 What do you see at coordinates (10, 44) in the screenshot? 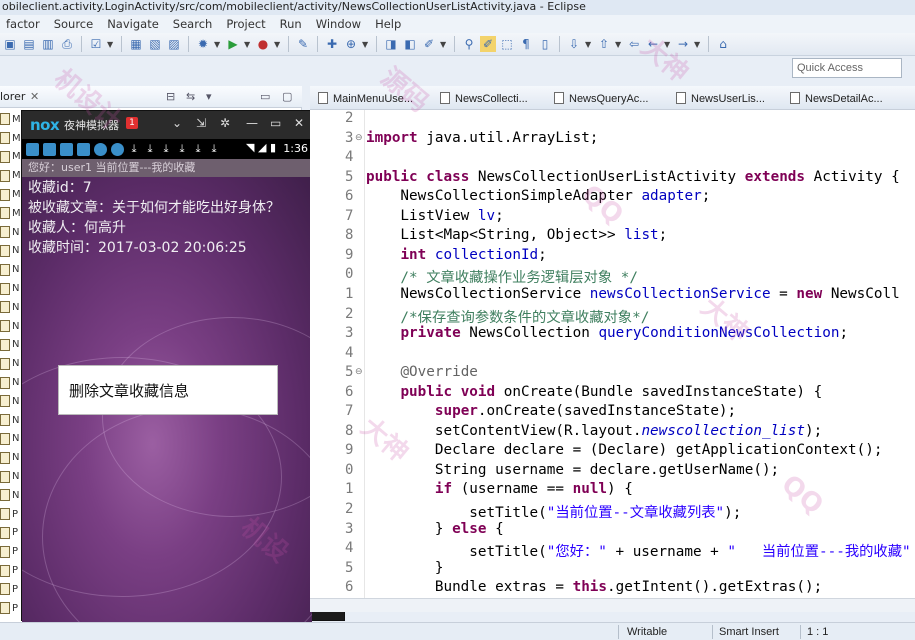
I see `new-icon: ▣` at bounding box center [10, 44].